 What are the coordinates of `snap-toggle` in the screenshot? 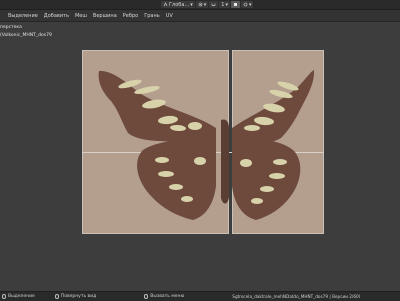 It's located at (214, 4).